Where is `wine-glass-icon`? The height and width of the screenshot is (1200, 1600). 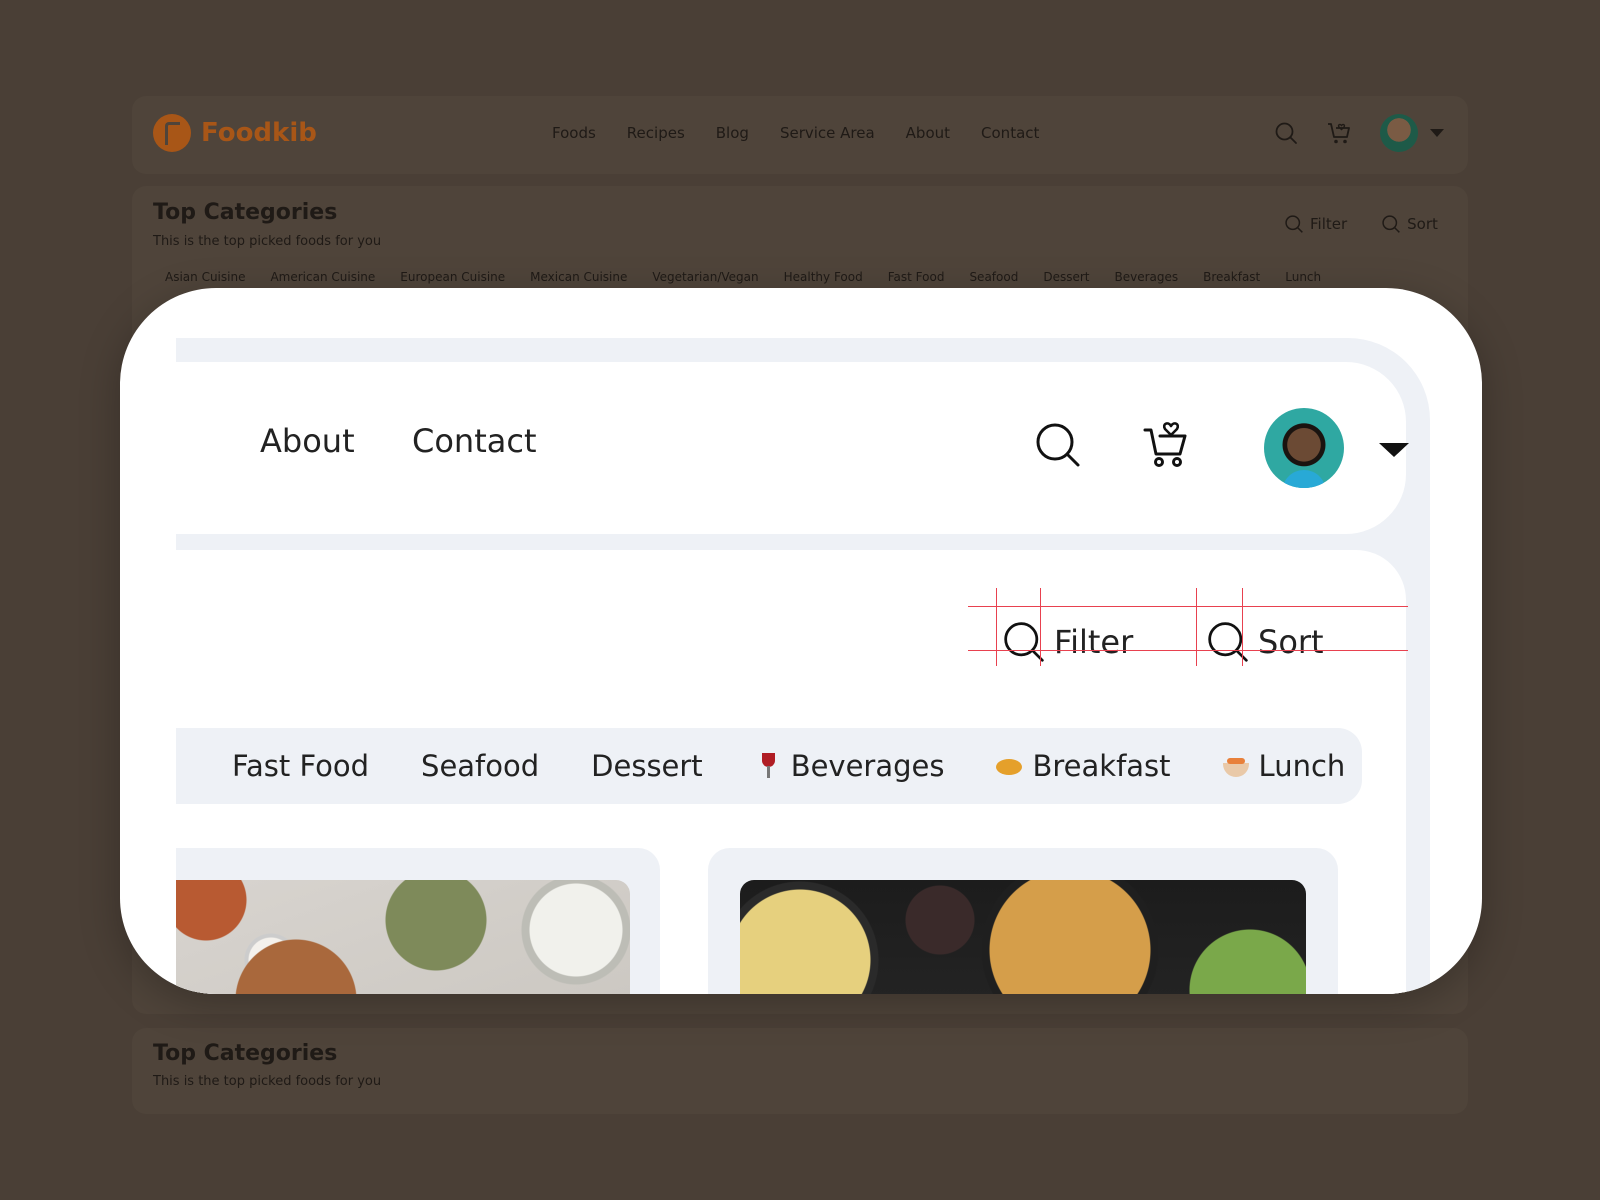
wine-glass-icon is located at coordinates (768, 766).